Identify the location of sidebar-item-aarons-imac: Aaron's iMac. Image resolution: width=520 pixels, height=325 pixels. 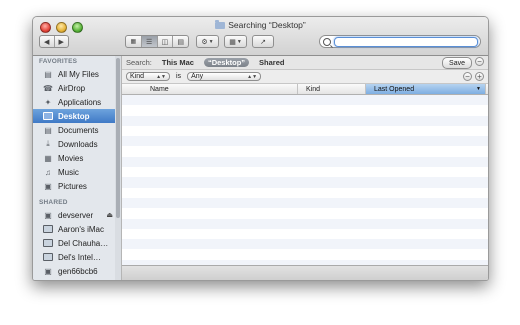
(77, 229).